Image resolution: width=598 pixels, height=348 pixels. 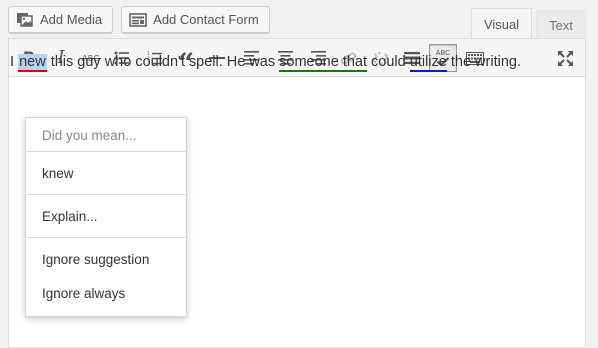 I want to click on add-contact-form-label: Add Contact Form, so click(x=206, y=19).